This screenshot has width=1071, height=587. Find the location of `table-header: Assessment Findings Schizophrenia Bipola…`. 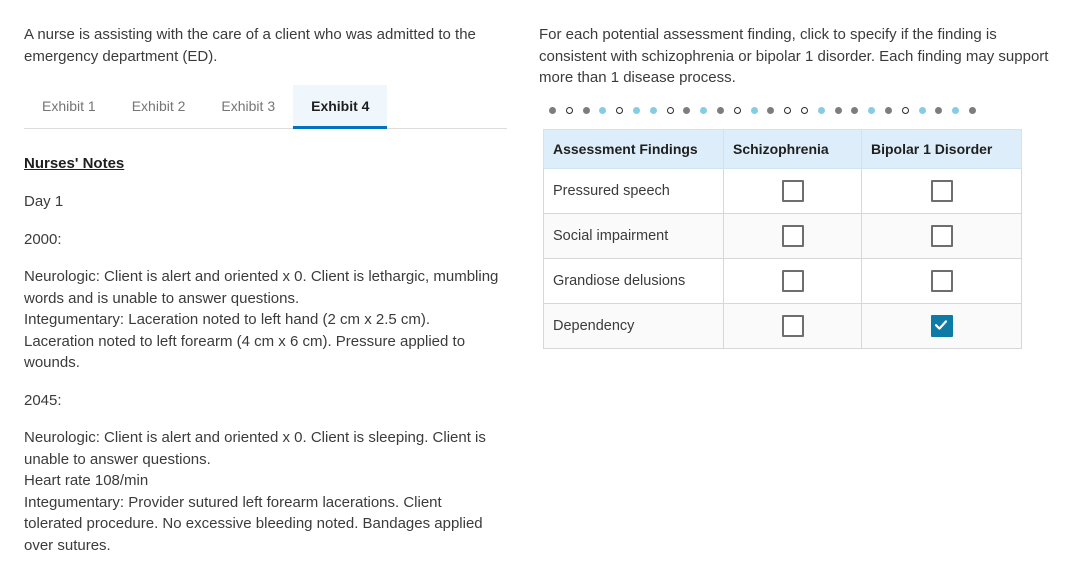

table-header: Assessment Findings Schizophrenia Bipola… is located at coordinates (782, 148).